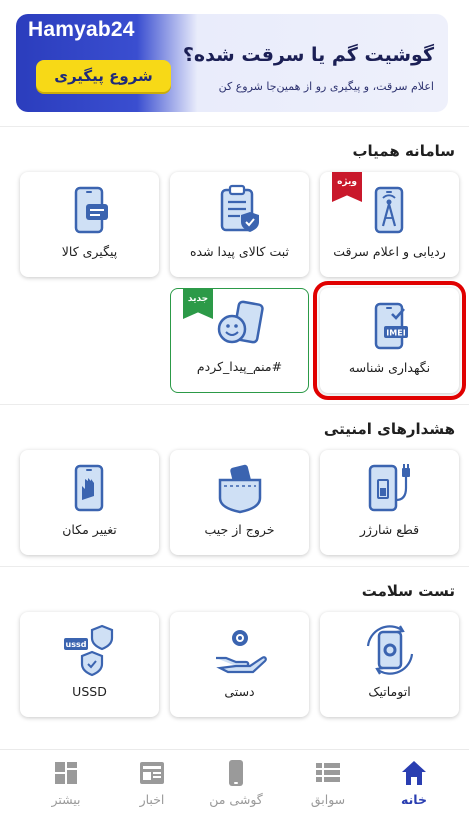 Image resolution: width=469 pixels, height=833 pixels. I want to click on new-badge: جدید, so click(198, 304).